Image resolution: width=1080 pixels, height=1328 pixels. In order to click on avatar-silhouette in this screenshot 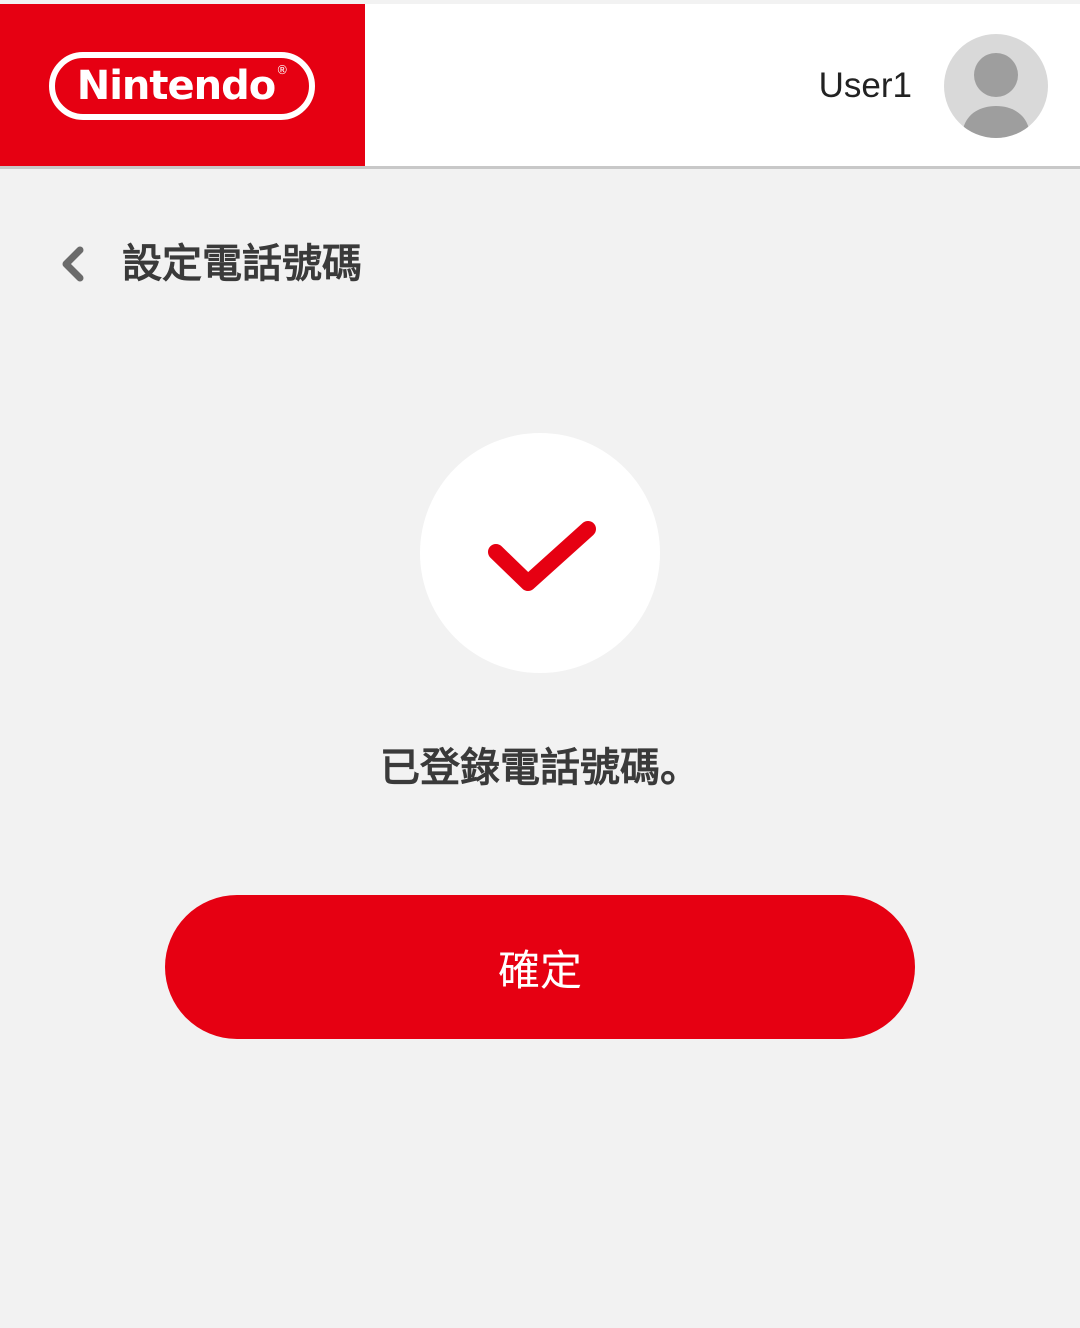, I will do `click(996, 95)`.